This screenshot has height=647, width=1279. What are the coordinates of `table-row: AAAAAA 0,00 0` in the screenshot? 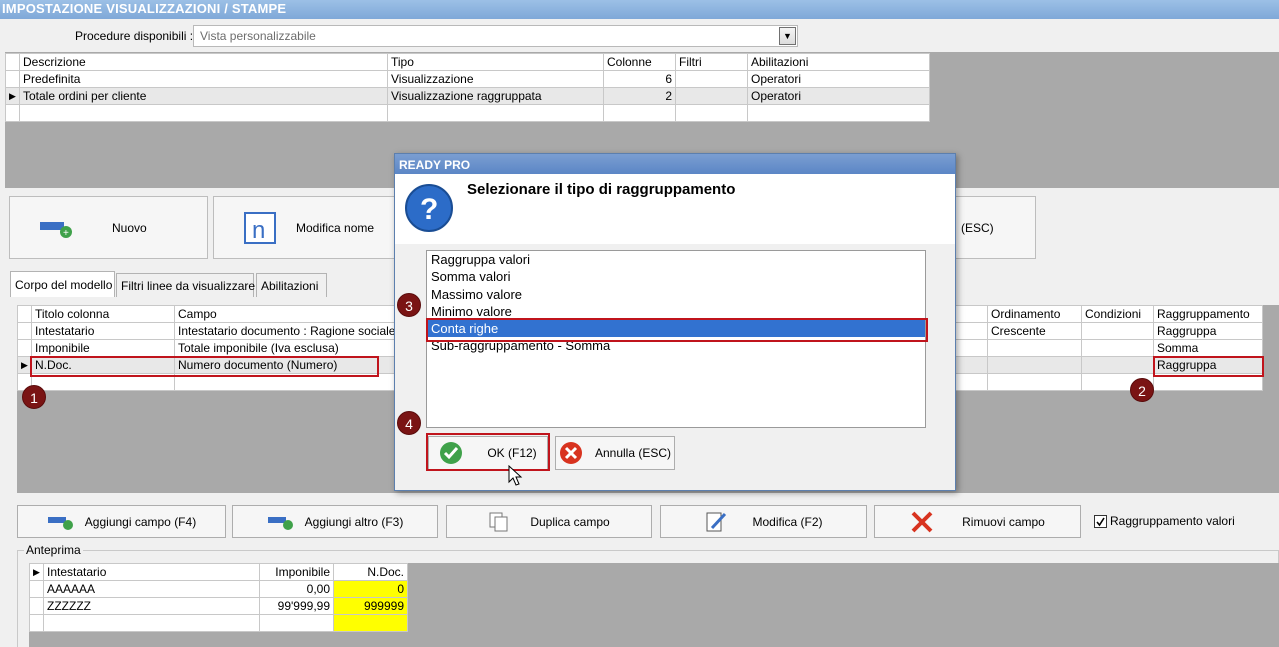 It's located at (218, 589).